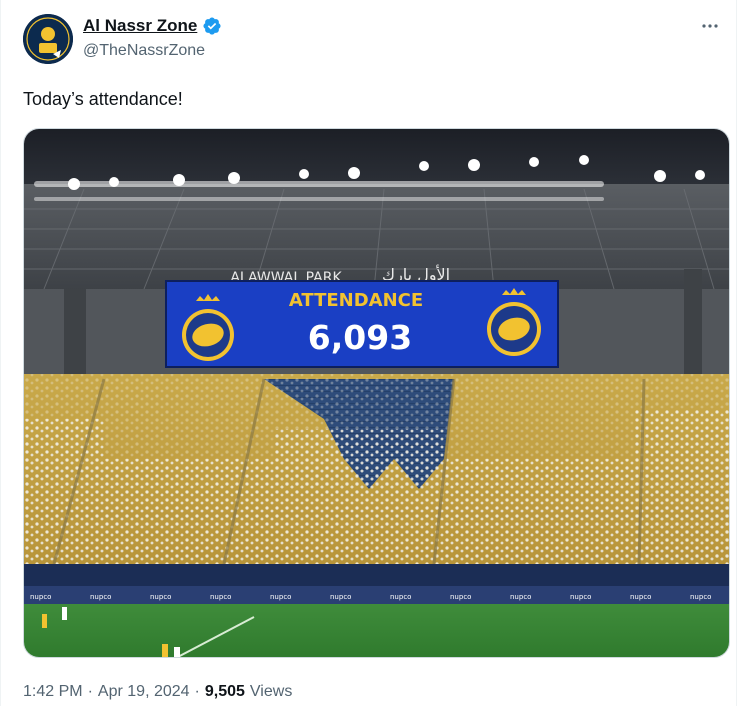  Describe the element at coordinates (144, 692) in the screenshot. I see `tweet-date: Apr 19, 2024` at that location.